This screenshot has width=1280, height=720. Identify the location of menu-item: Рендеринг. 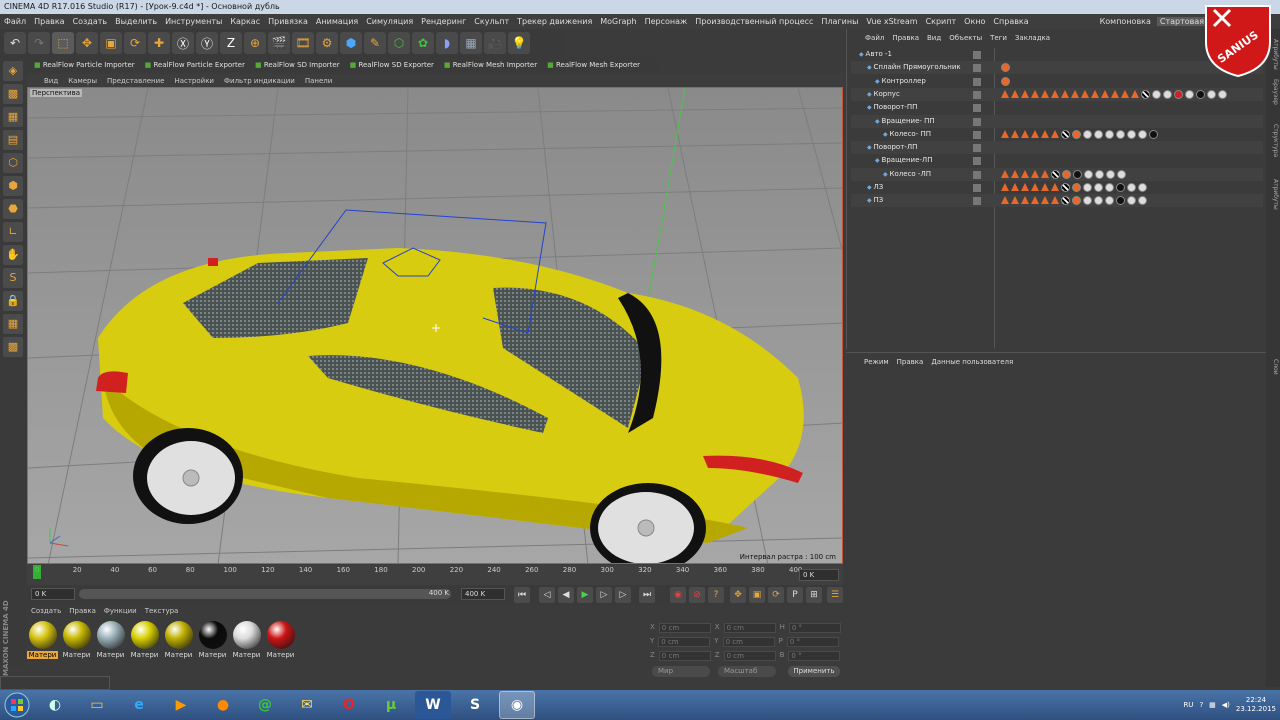
(443, 21).